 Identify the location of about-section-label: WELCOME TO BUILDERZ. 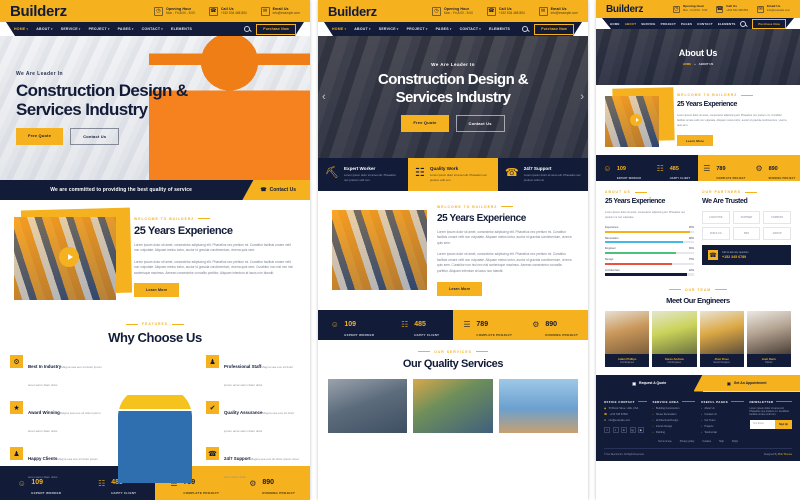
(505, 207).